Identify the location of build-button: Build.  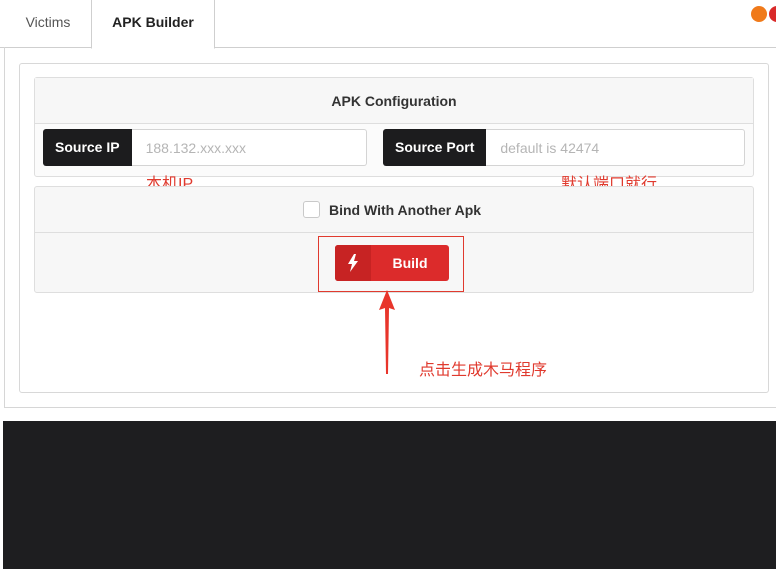
(392, 263).